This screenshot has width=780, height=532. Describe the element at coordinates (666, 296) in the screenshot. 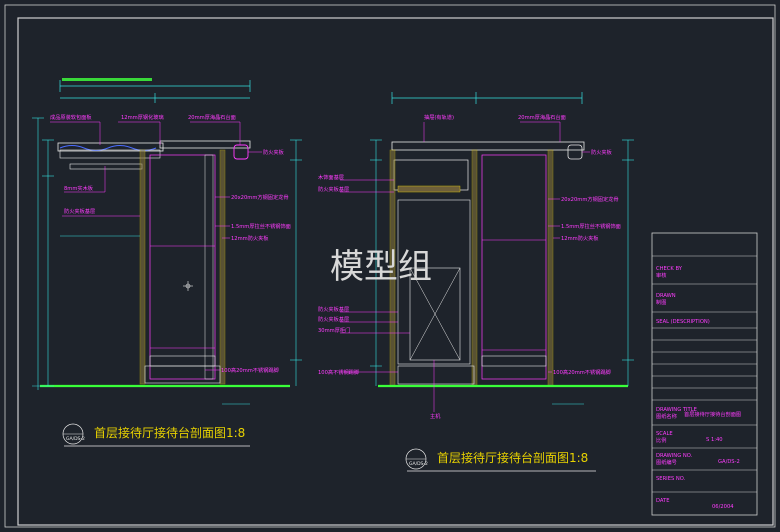

I see `tb-drawn: DRAWN` at that location.